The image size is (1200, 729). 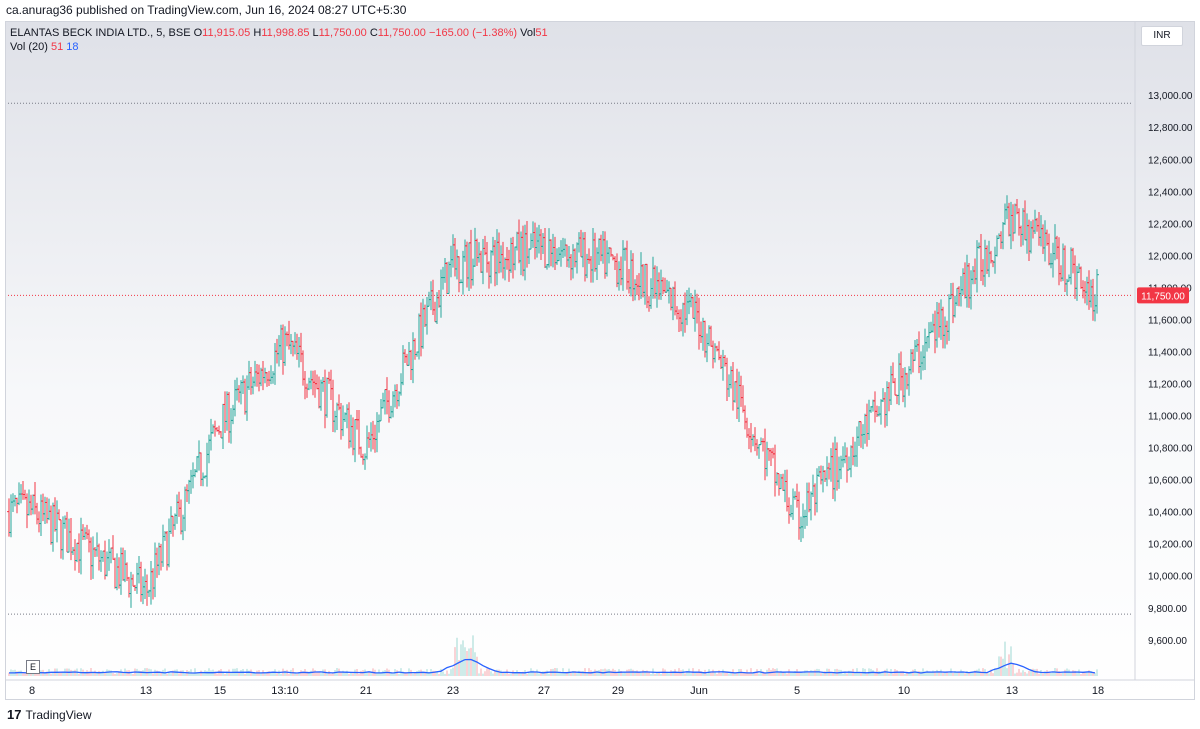 What do you see at coordinates (552, 666) in the screenshot?
I see `volume-ma-line` at bounding box center [552, 666].